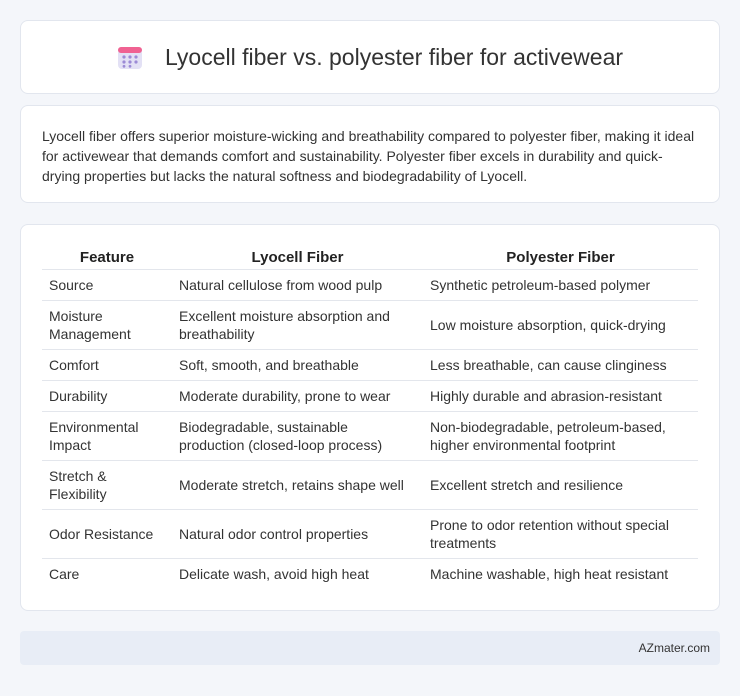  What do you see at coordinates (674, 648) in the screenshot?
I see `footer-brand: AZmater.com` at bounding box center [674, 648].